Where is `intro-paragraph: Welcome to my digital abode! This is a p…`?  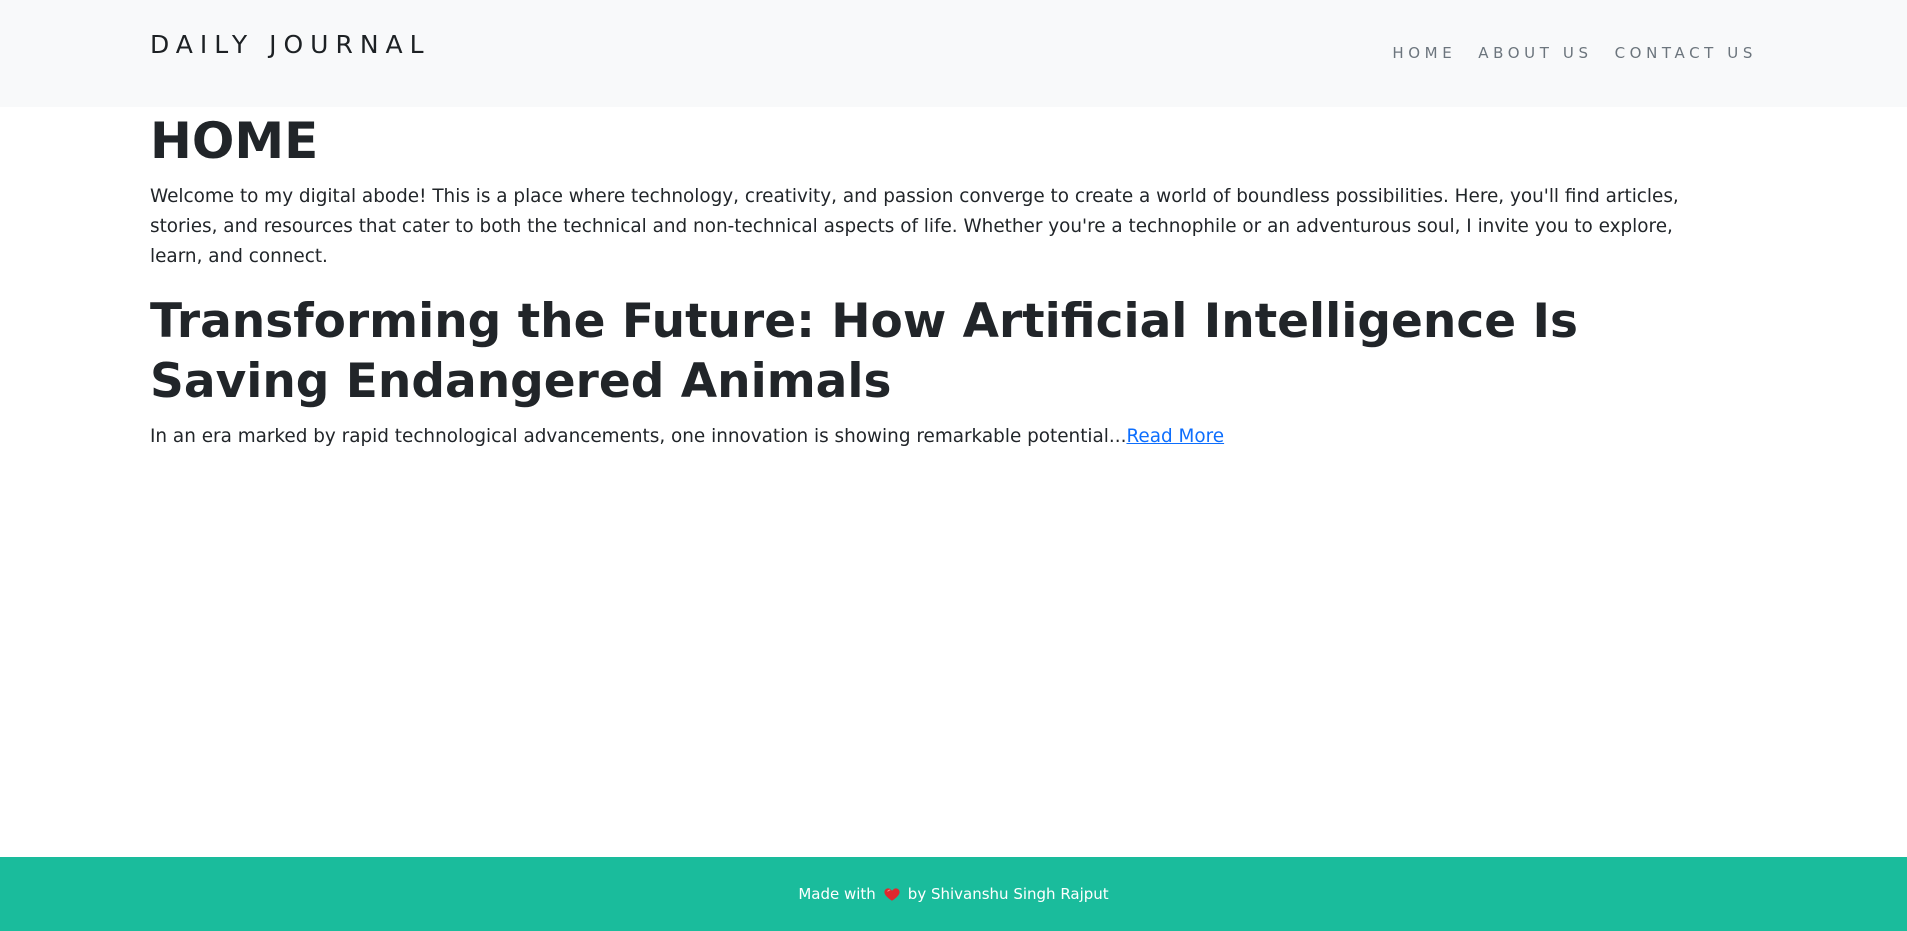 intro-paragraph: Welcome to my digital abode! This is a p… is located at coordinates (914, 226).